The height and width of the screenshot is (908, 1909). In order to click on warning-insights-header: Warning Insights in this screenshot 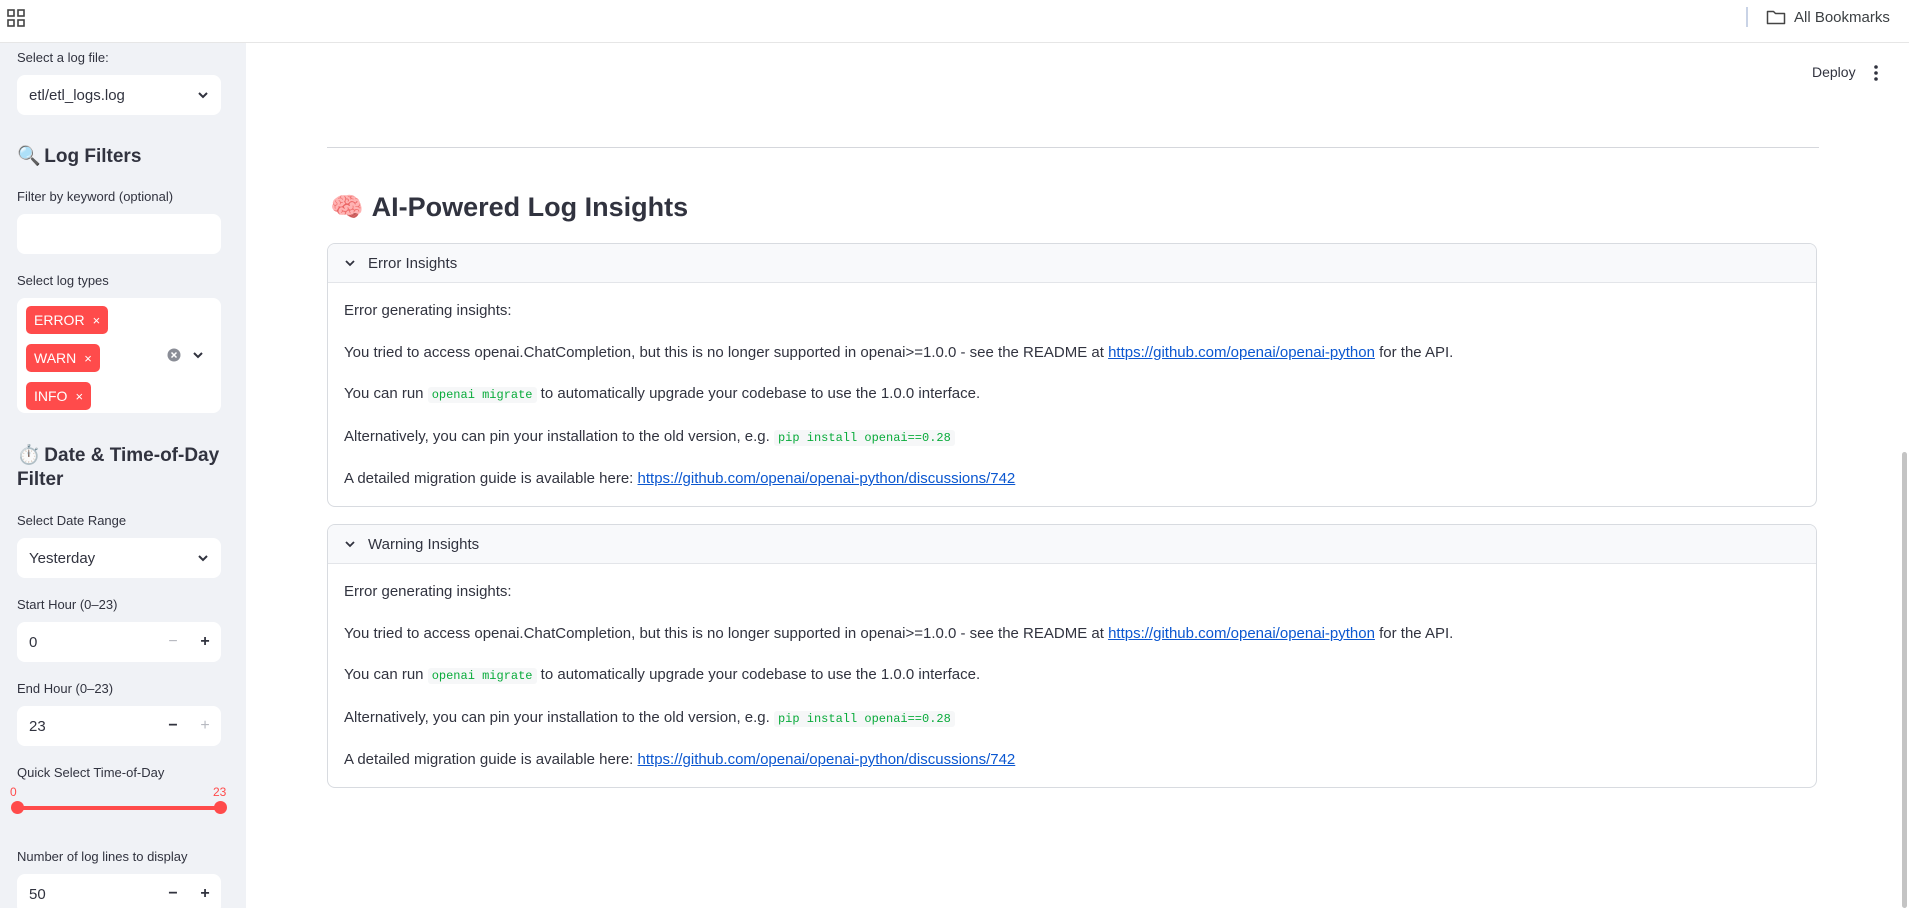, I will do `click(1072, 544)`.